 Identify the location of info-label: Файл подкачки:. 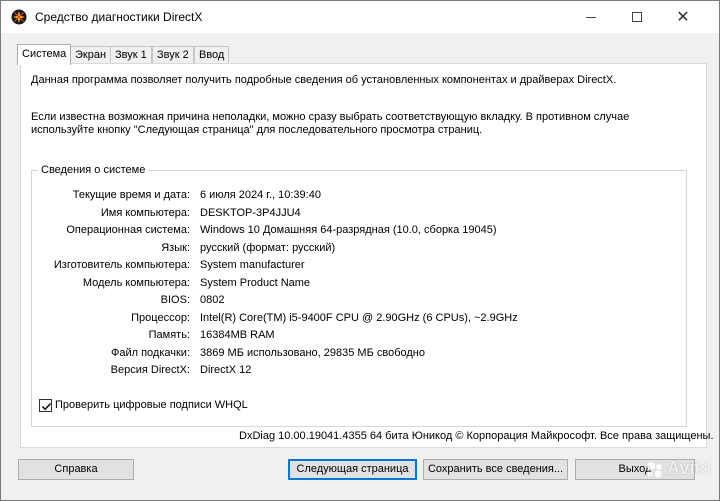
(150, 352).